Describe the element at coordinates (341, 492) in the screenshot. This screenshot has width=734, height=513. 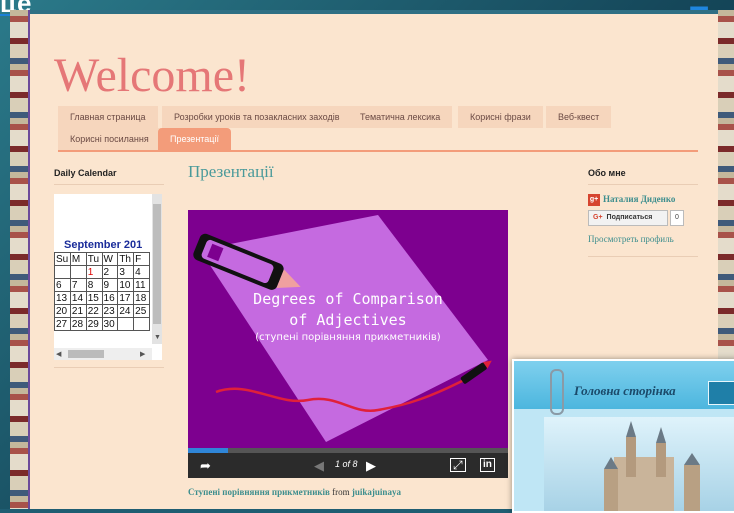
I see `caption-from: from` at that location.